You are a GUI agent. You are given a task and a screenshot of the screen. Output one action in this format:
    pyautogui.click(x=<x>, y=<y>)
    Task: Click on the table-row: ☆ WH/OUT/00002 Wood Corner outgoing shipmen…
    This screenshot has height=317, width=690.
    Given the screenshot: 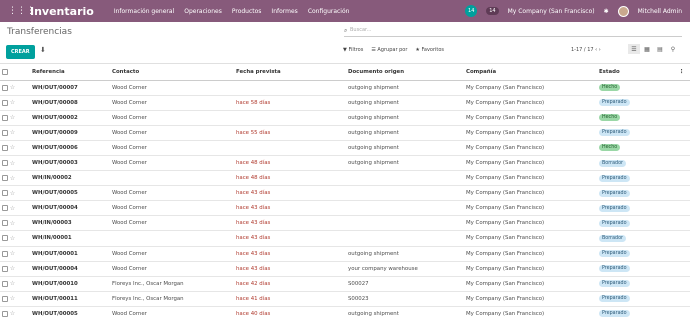 What is the action you would take?
    pyautogui.click(x=345, y=118)
    